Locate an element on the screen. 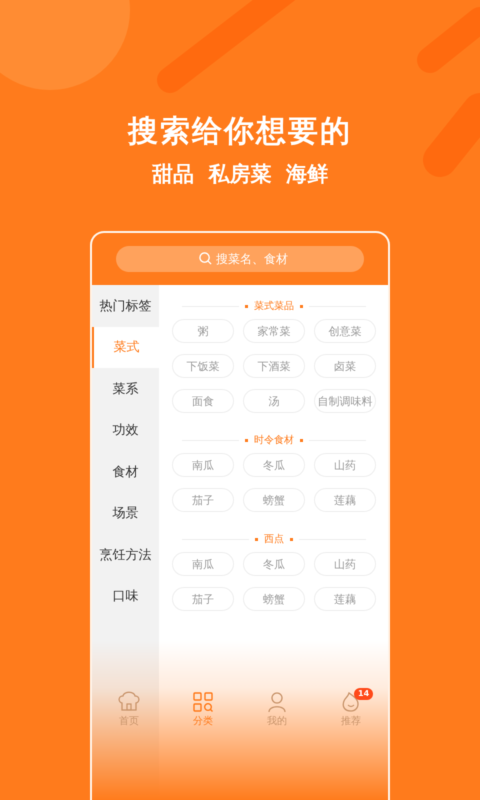 This screenshot has height=800, width=480. sidebar-item: 热门标签 is located at coordinates (125, 305).